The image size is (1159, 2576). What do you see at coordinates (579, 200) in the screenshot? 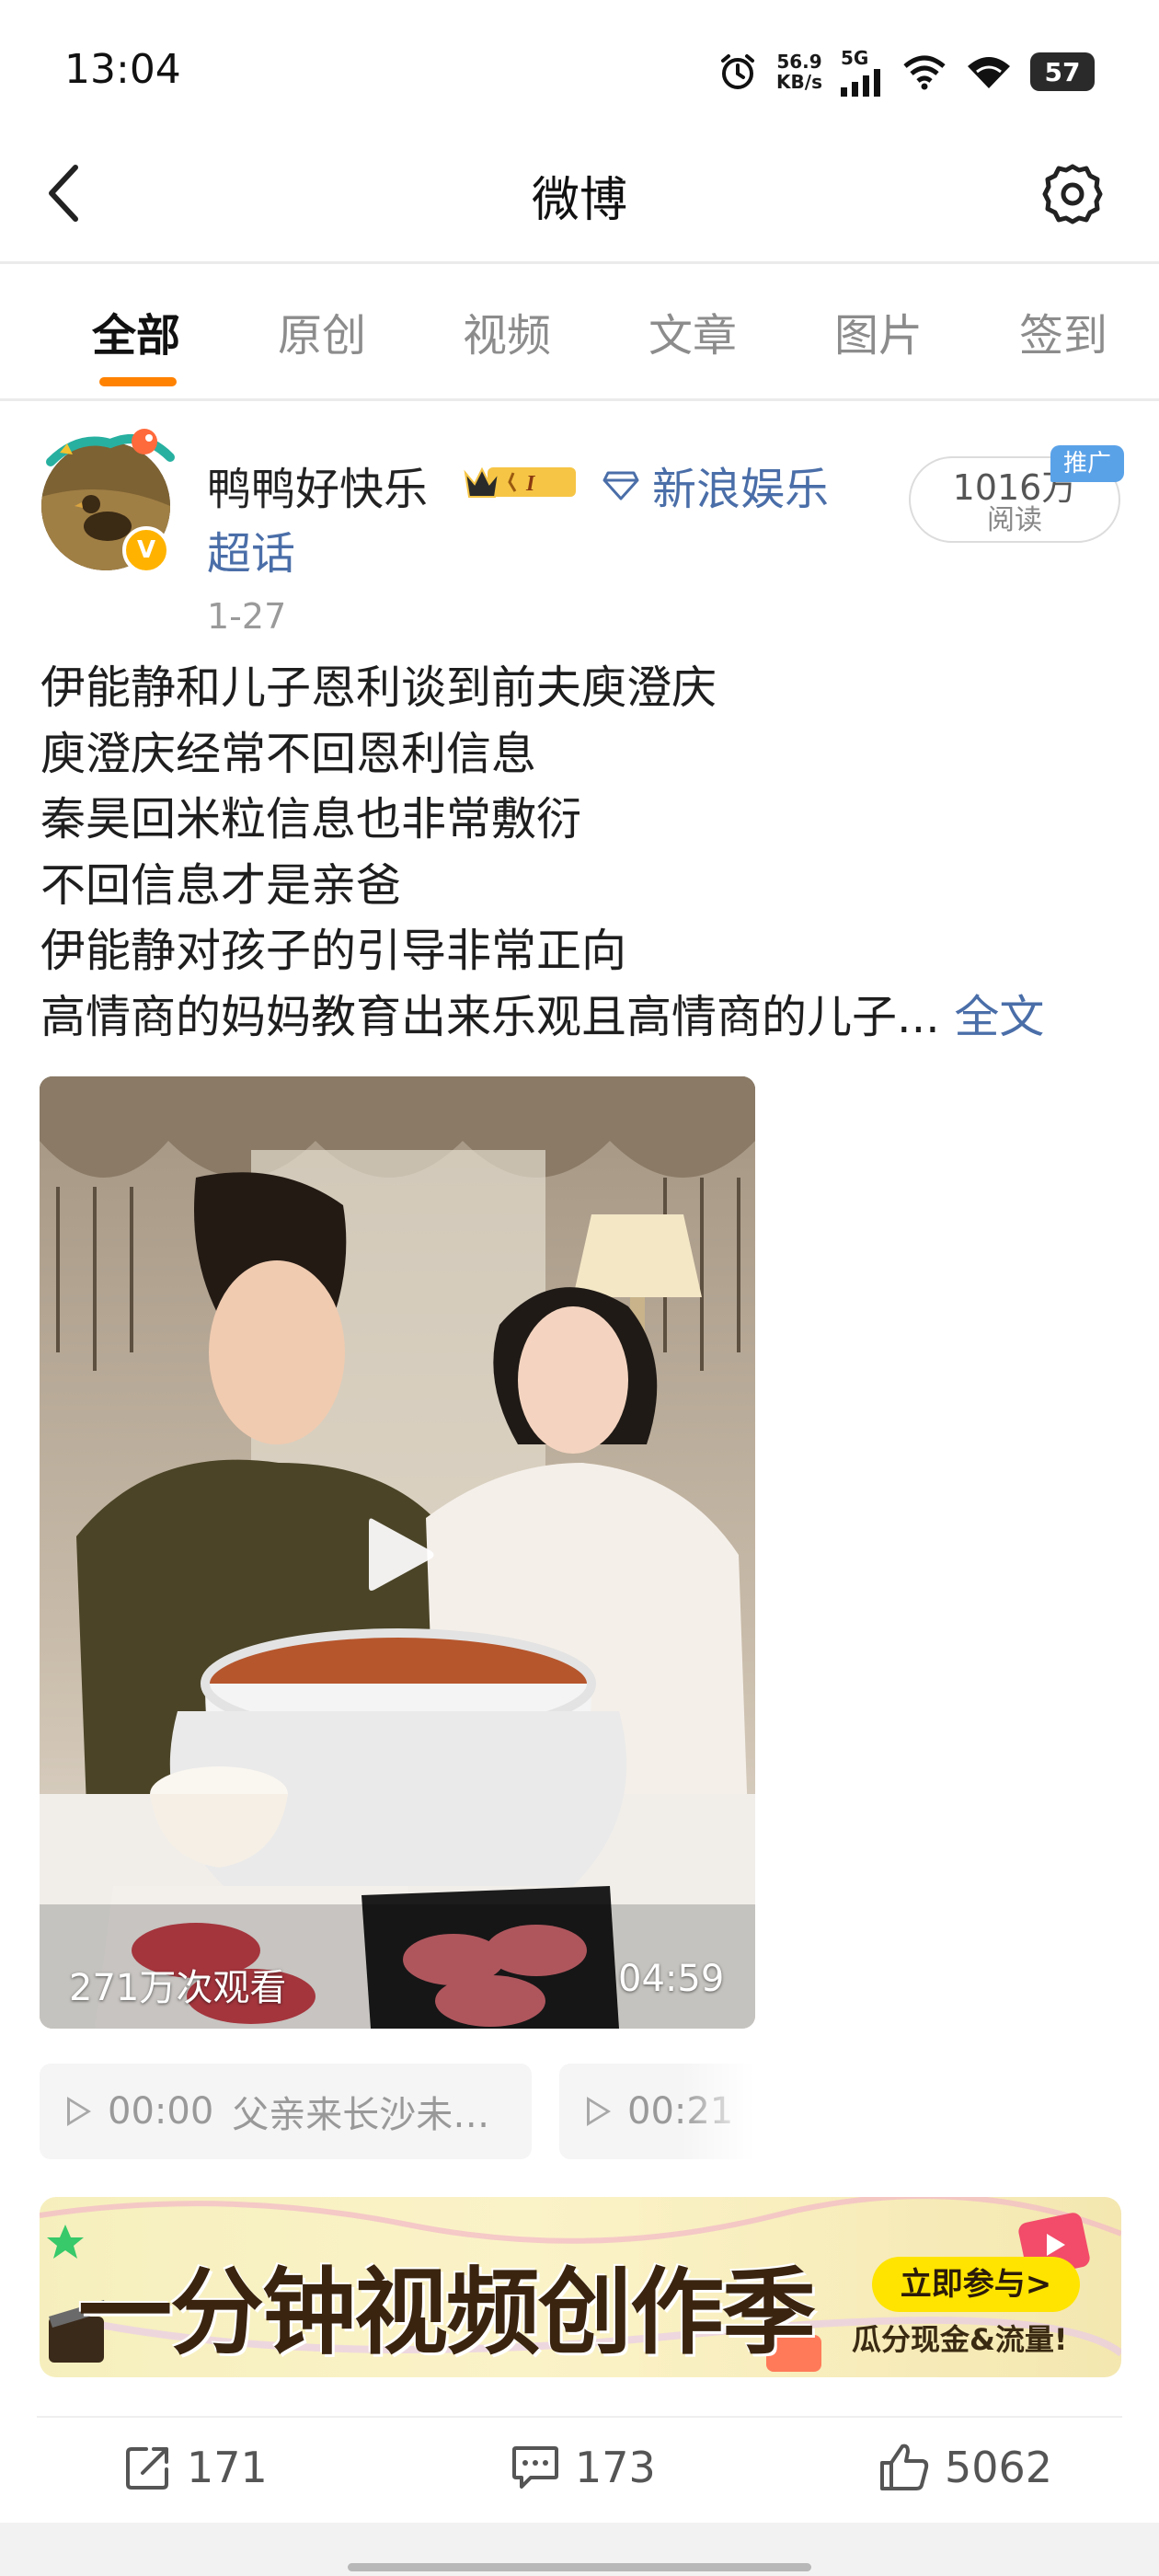
I see `page-title: 微博` at bounding box center [579, 200].